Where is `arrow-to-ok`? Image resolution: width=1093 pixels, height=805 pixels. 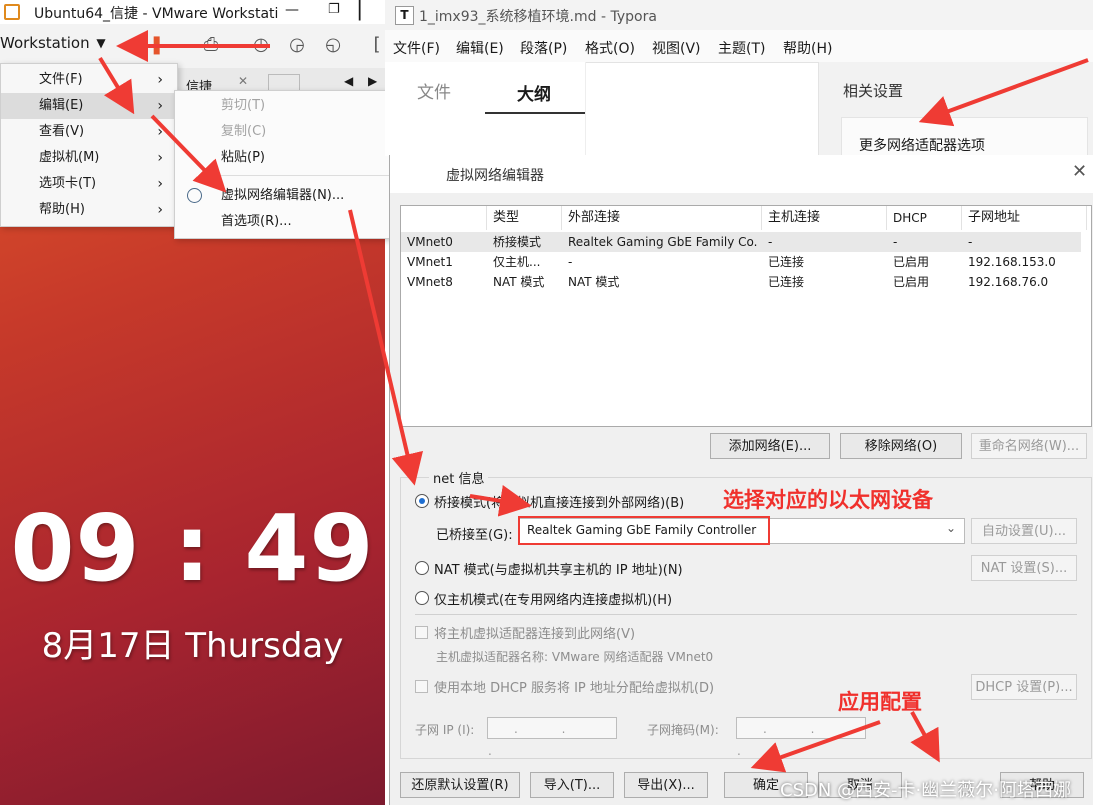
arrow-to-ok is located at coordinates (815, 746).